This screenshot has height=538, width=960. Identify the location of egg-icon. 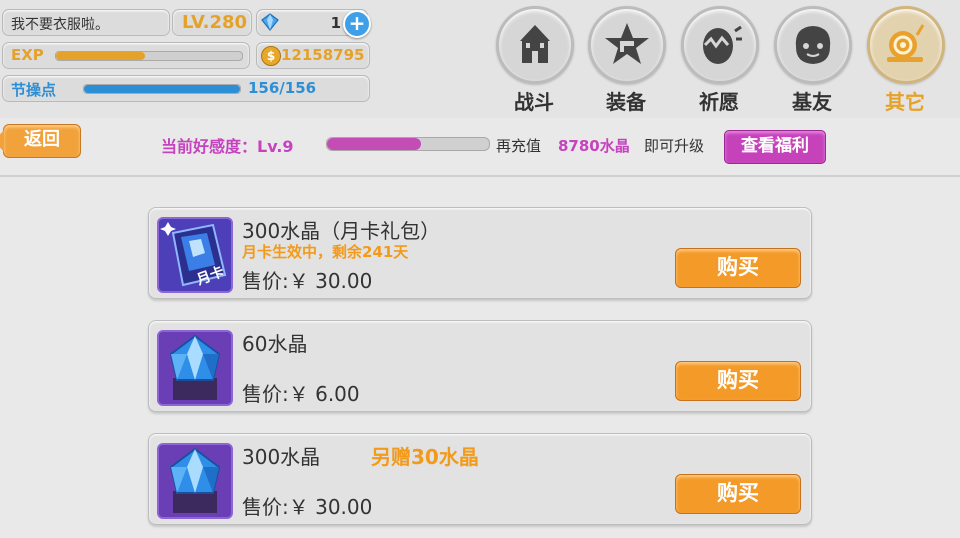
(722, 44).